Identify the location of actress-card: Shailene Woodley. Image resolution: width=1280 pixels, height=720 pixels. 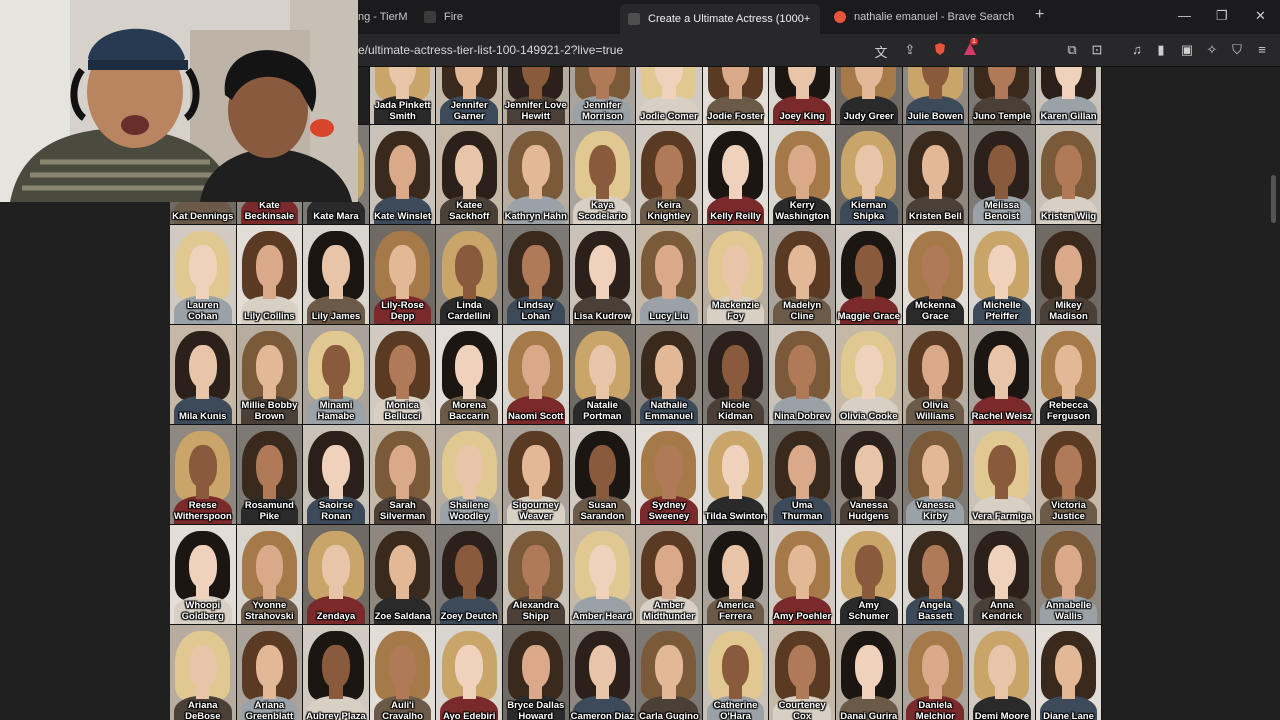
(469, 475).